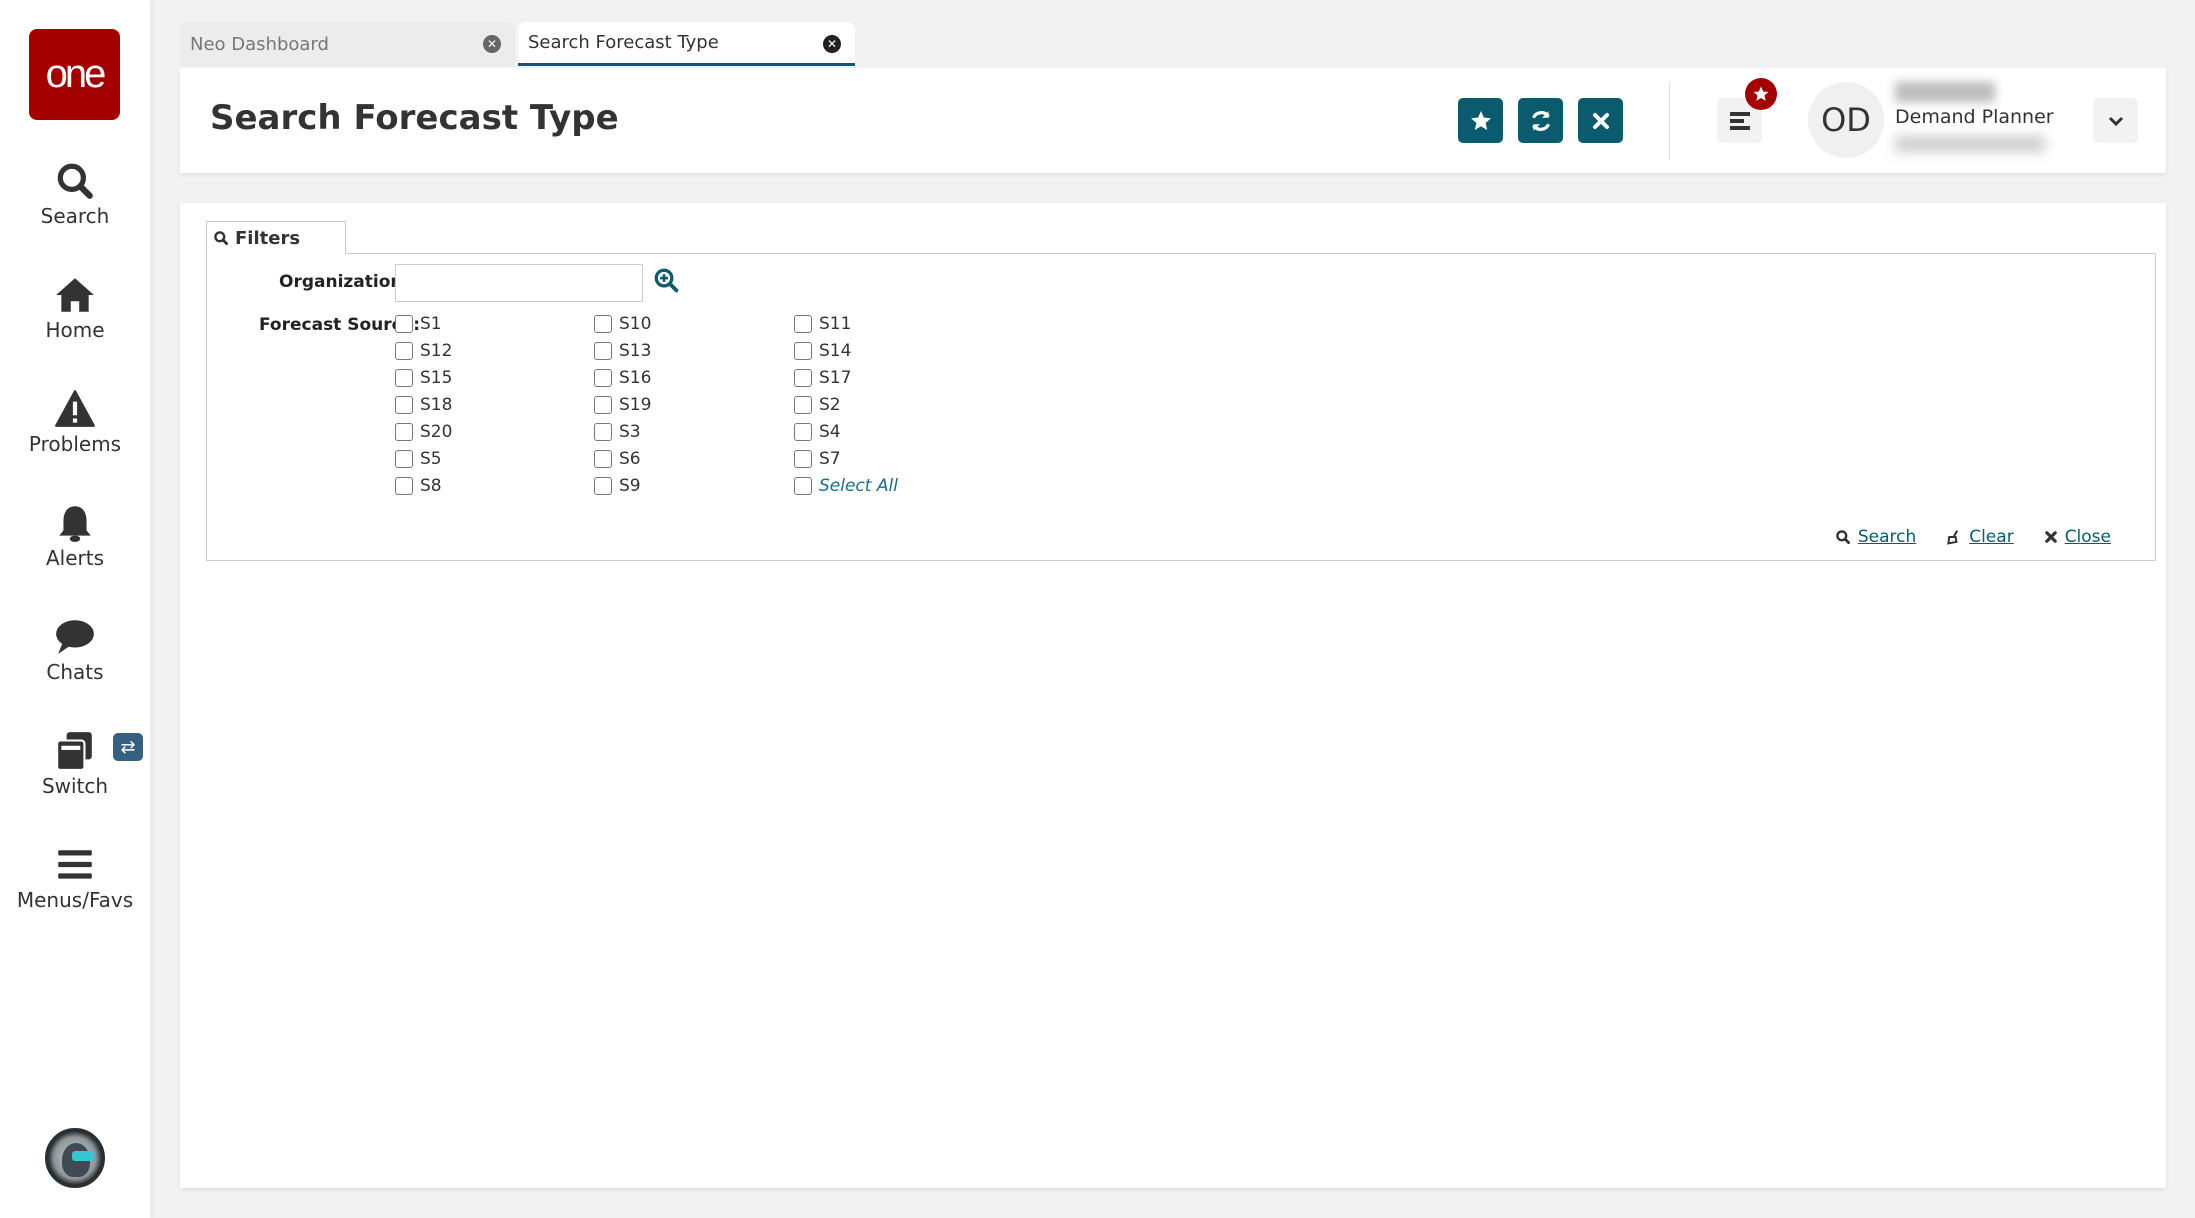 This screenshot has width=2195, height=1218. I want to click on refresh-icon, so click(1540, 120).